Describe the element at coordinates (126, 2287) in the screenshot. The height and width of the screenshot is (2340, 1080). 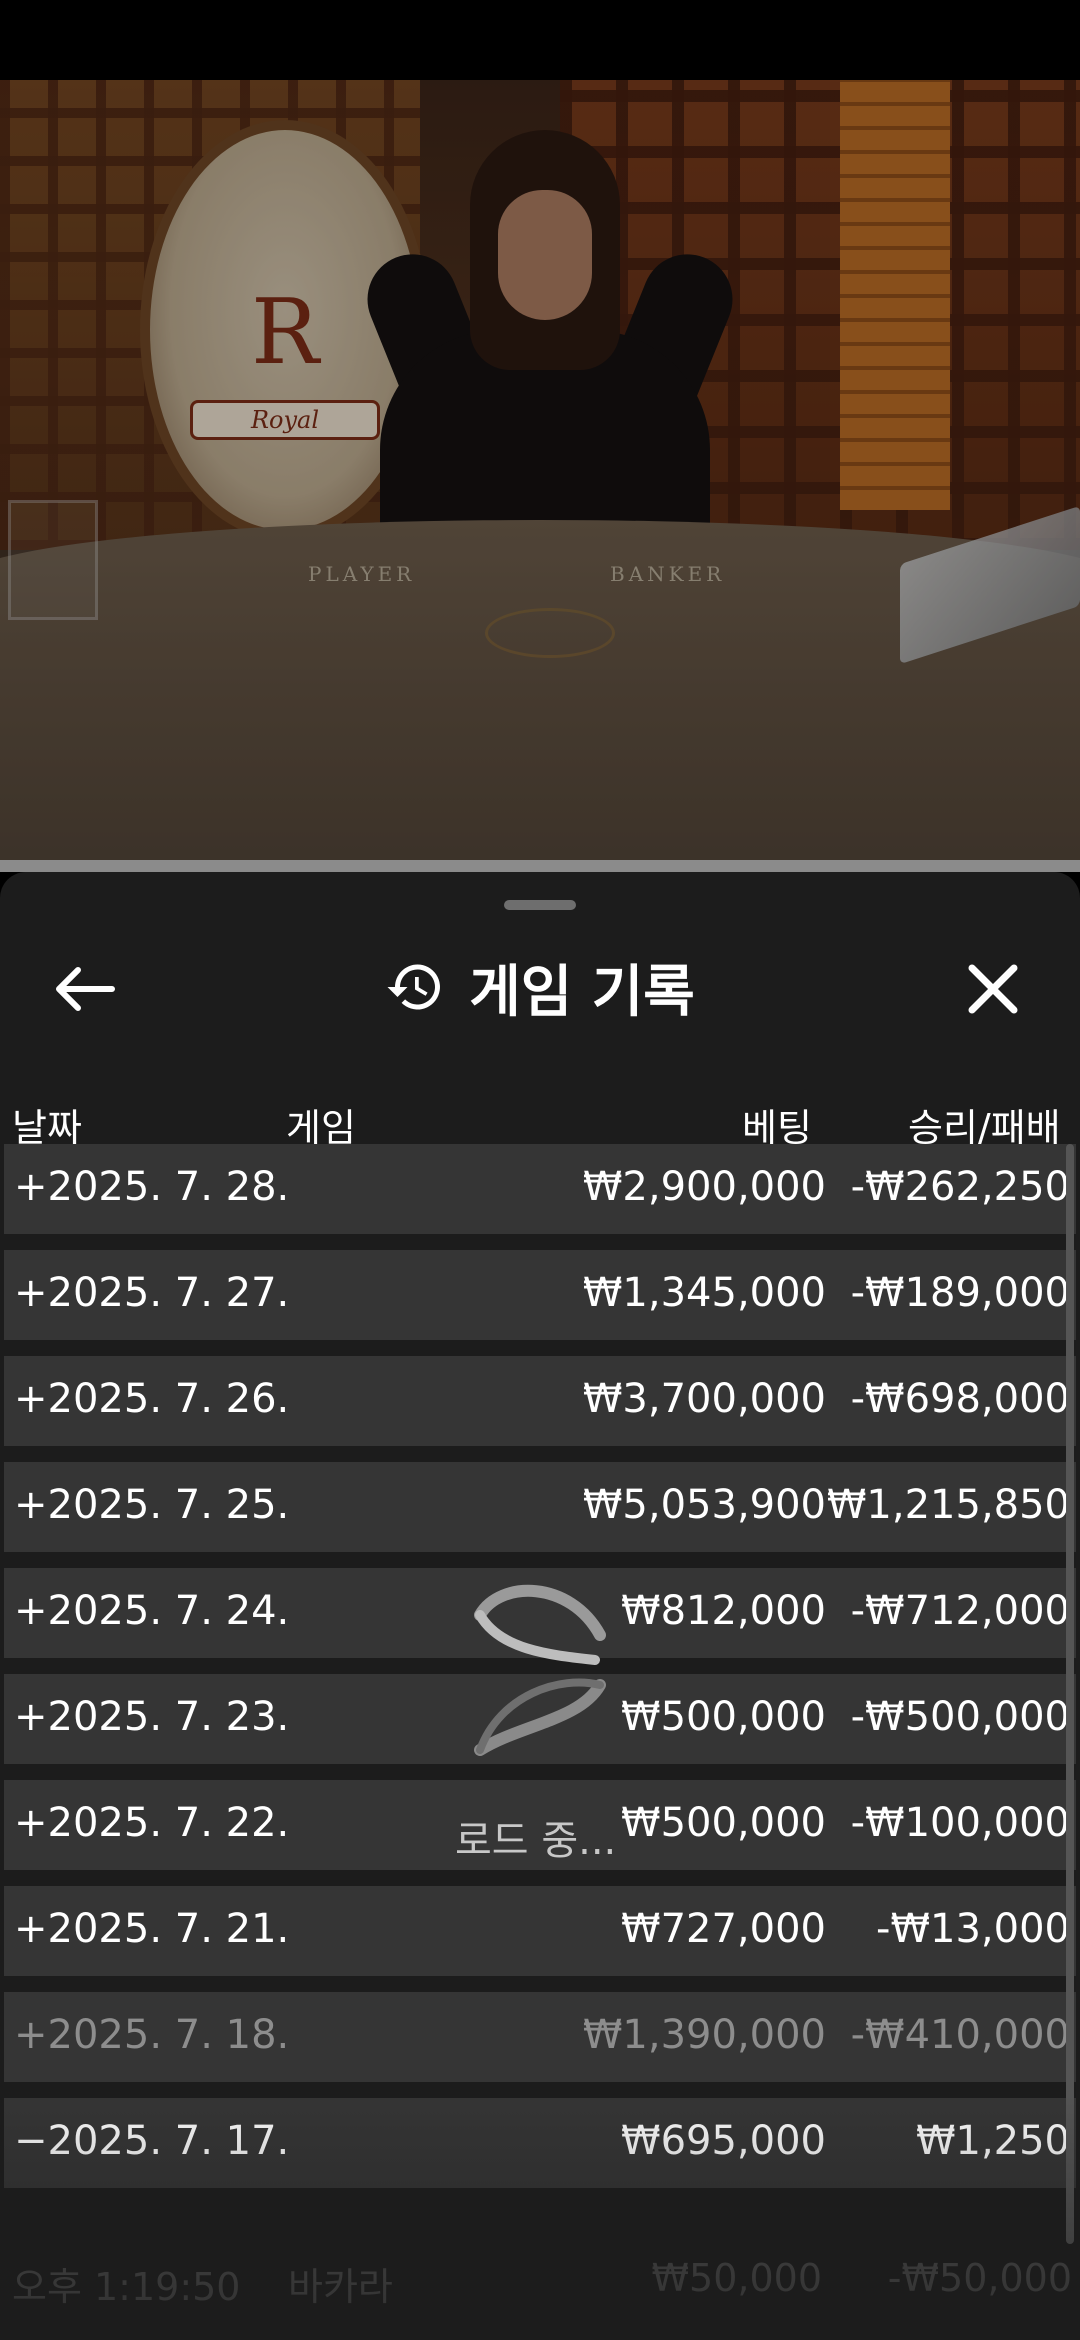
I see `detail-time: 오후 1:19:50` at that location.